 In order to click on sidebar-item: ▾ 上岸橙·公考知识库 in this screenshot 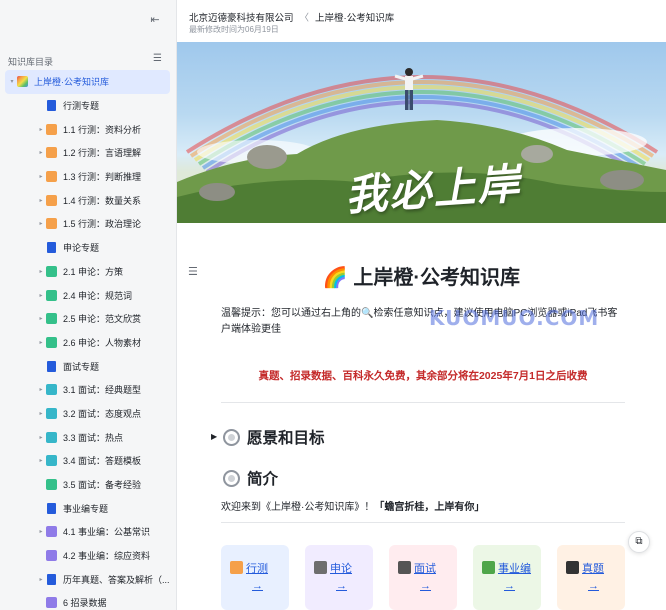, I will do `click(87, 82)`.